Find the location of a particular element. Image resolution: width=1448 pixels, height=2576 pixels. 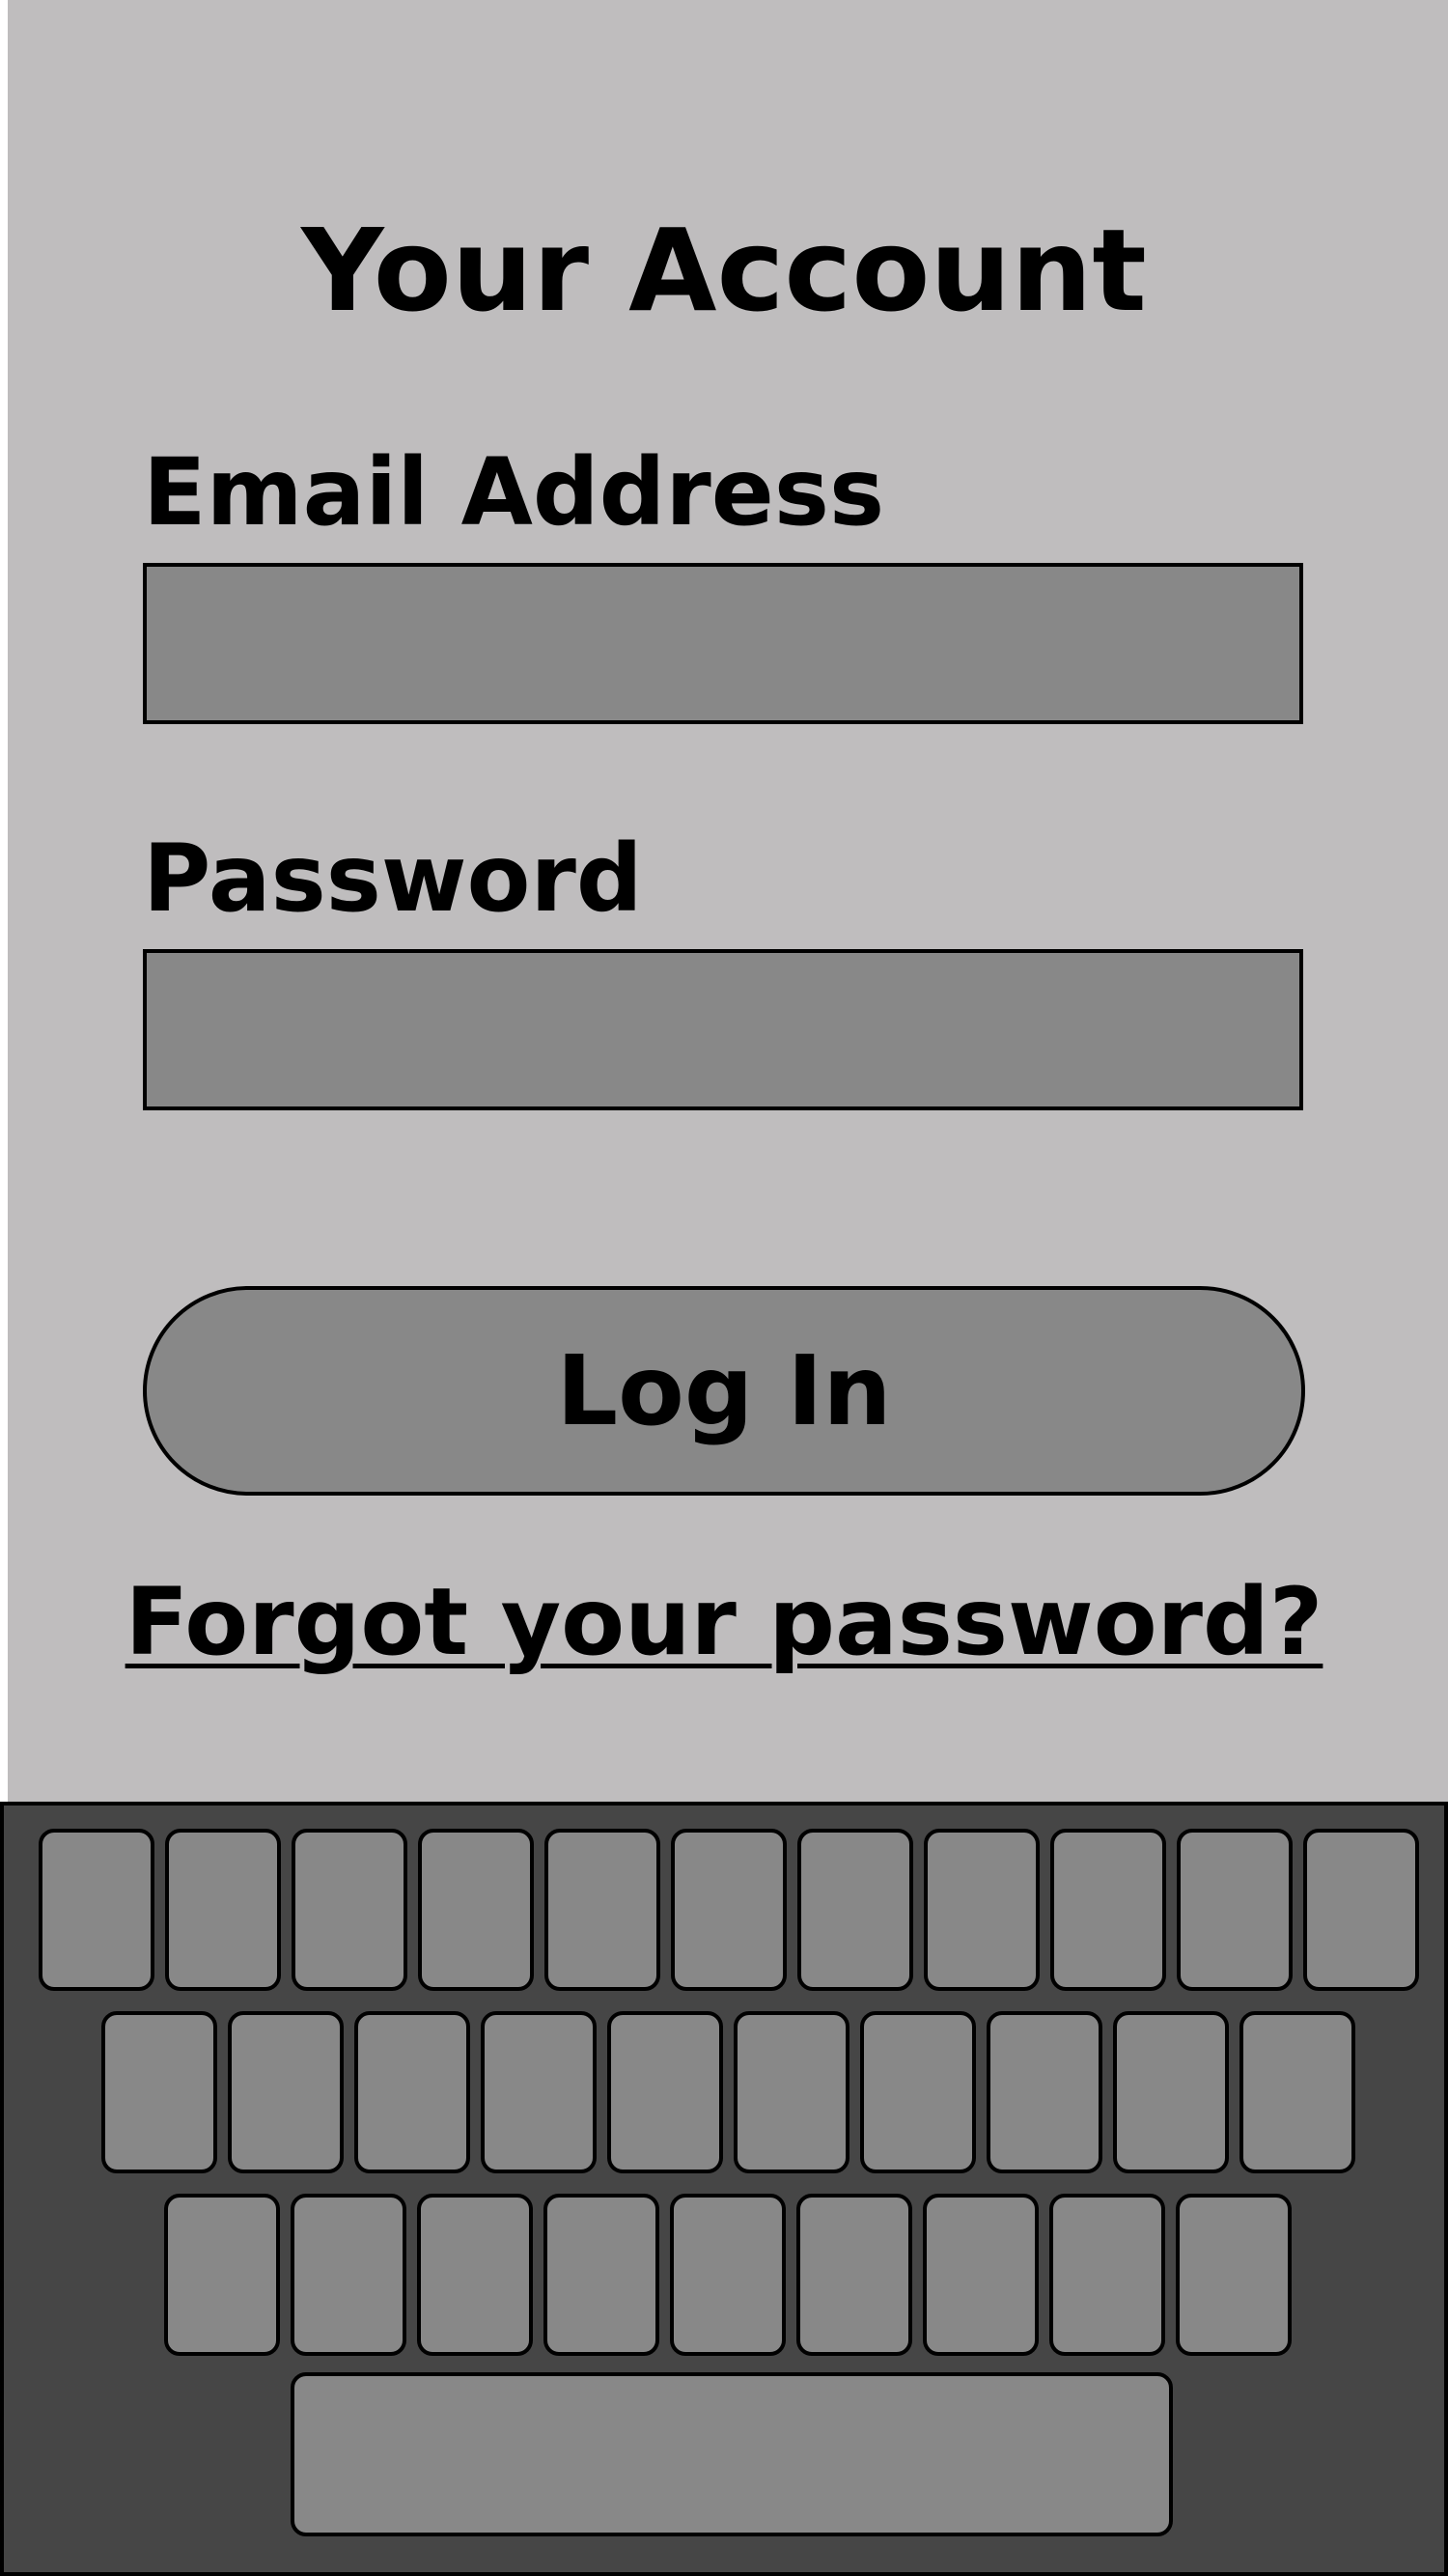

page-title: Your Account is located at coordinates (724, 271).